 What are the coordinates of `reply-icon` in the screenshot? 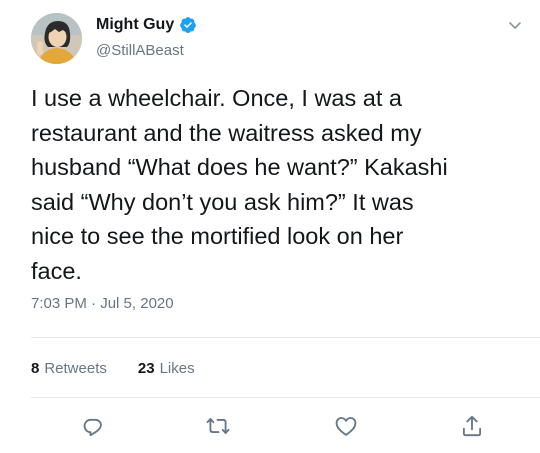 It's located at (93, 426).